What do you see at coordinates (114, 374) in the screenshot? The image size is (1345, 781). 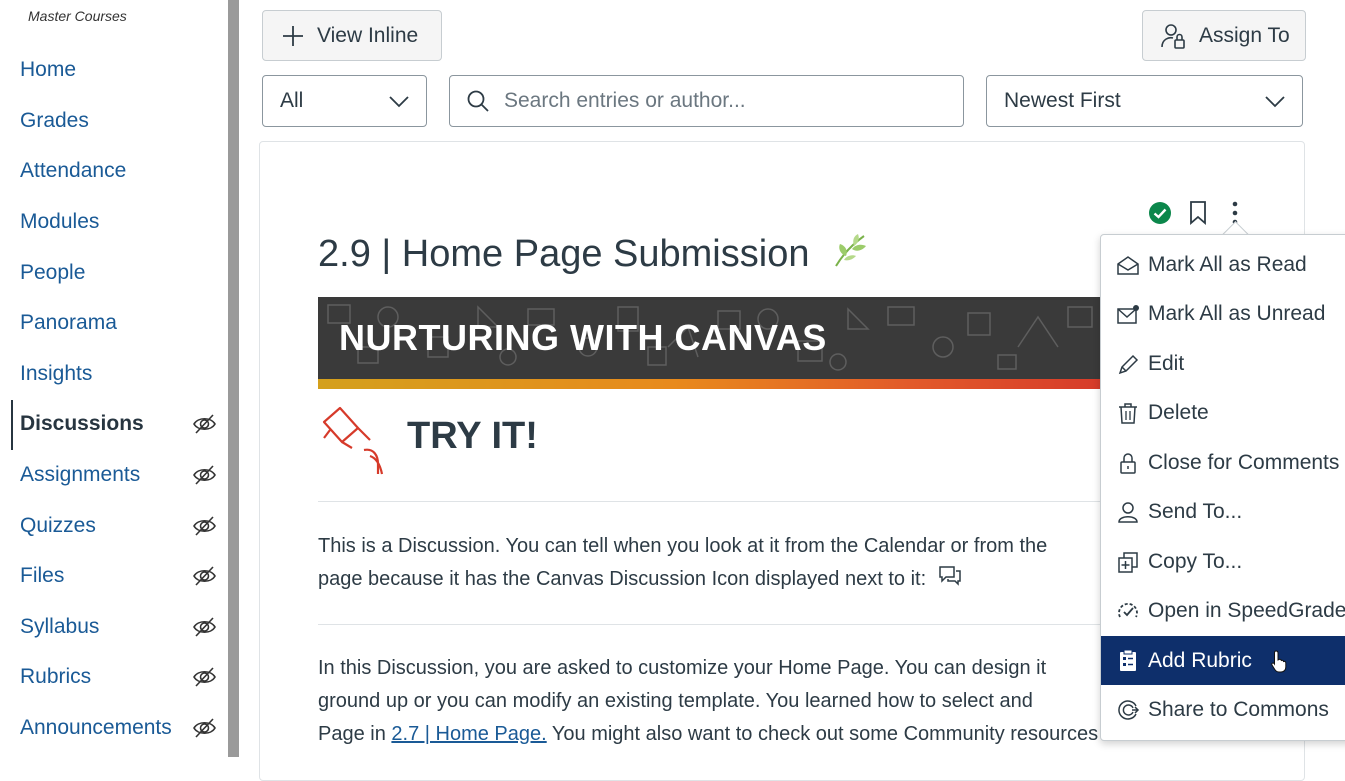 I see `sidebar-item-insights: Insights` at bounding box center [114, 374].